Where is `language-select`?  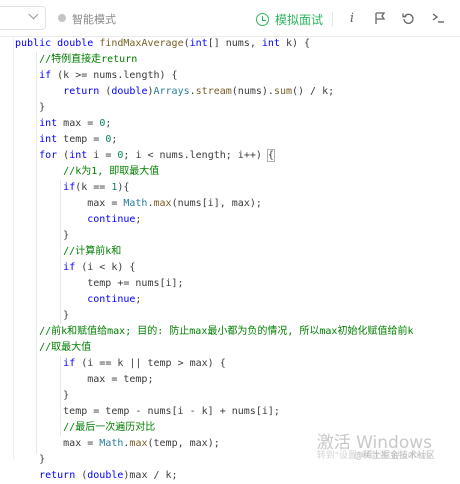
language-select is located at coordinates (23, 18).